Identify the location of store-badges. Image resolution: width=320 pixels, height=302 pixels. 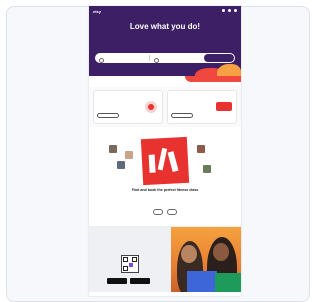
(128, 281).